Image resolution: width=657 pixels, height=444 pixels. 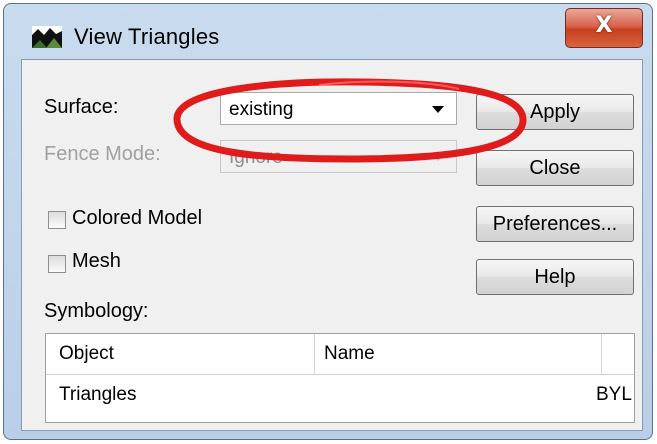 I want to click on colored-model-label: Colored Model, so click(x=137, y=218).